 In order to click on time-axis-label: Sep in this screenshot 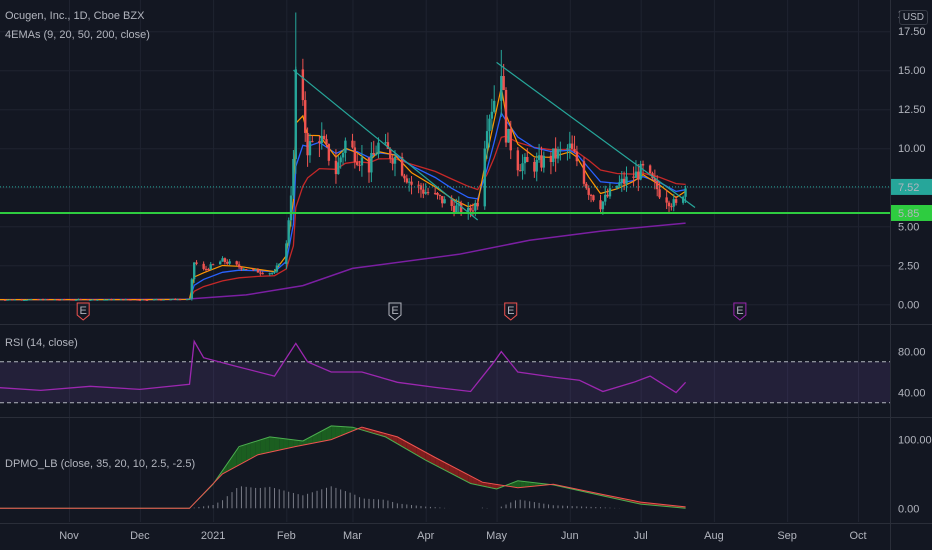, I will do `click(787, 536)`.